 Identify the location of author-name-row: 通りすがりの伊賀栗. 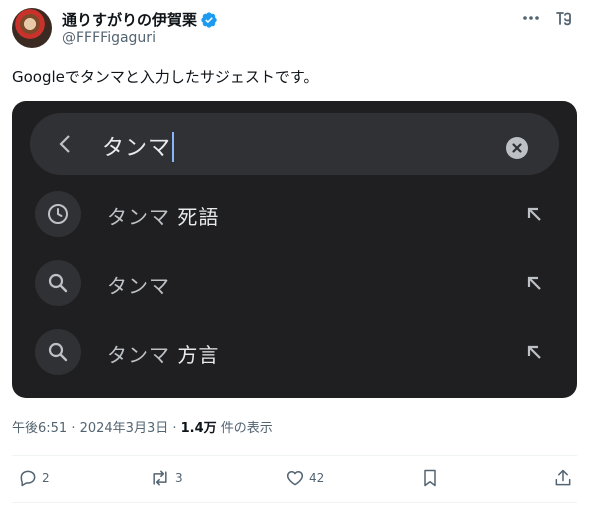
(140, 19).